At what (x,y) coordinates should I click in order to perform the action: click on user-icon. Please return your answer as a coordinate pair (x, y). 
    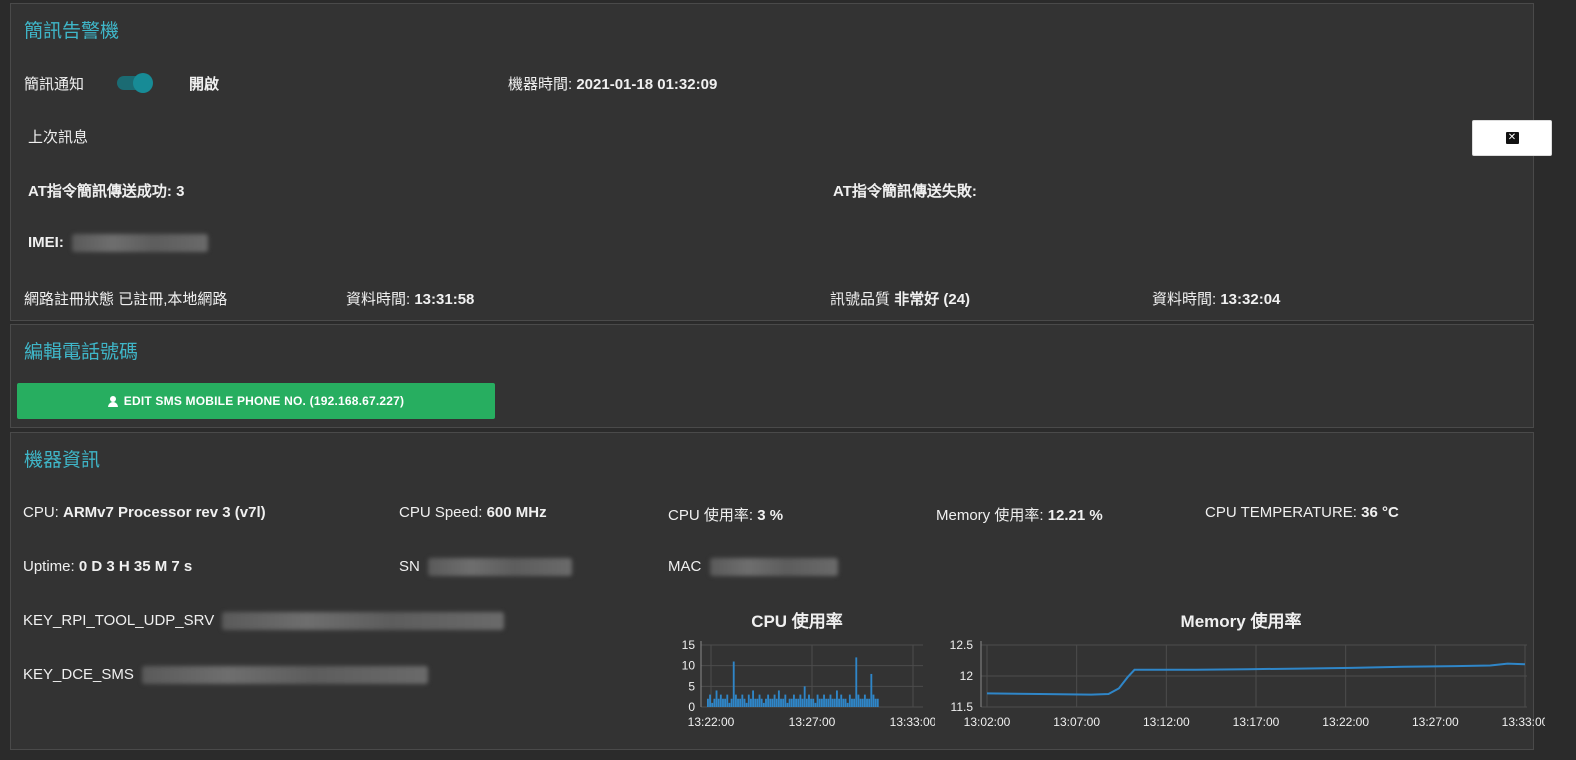
    Looking at the image, I should click on (112, 401).